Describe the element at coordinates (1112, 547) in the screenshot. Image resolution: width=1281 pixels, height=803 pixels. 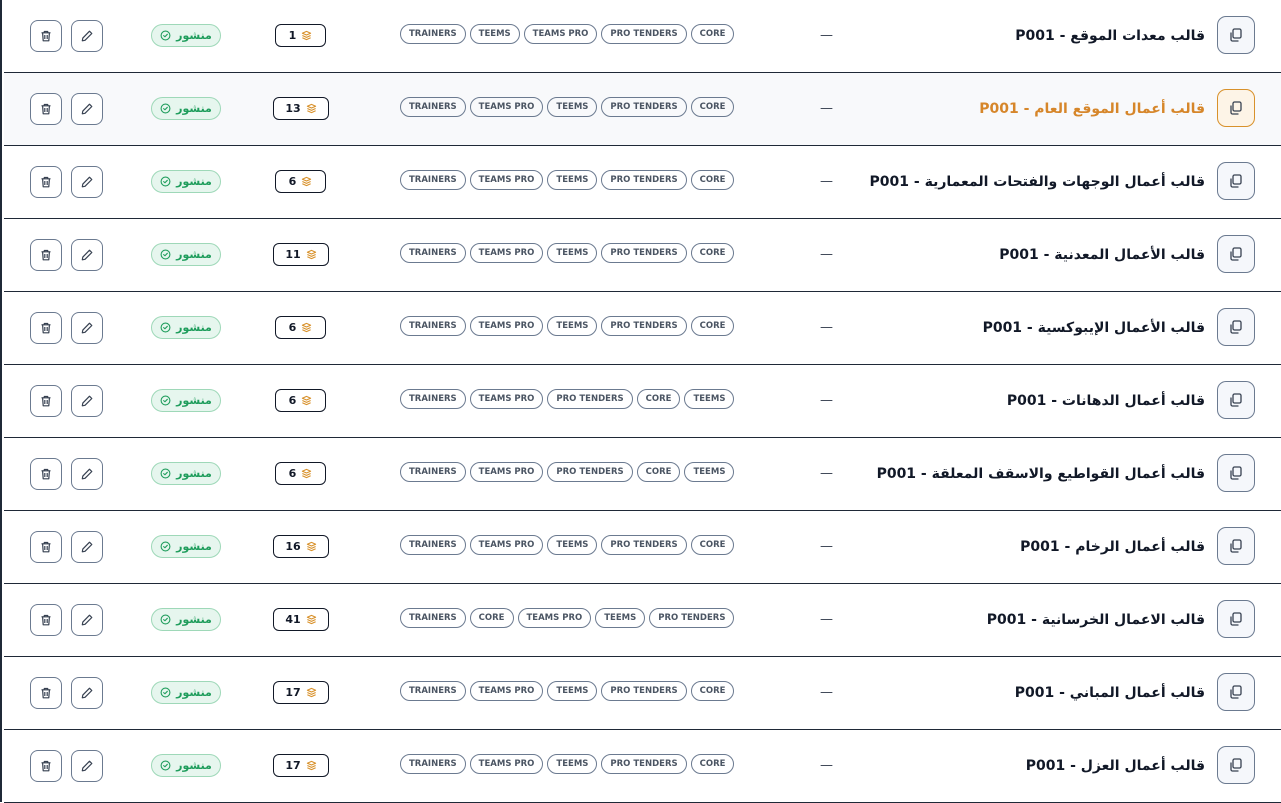
I see `template-title: قالب أعمال الرخام - P001` at that location.